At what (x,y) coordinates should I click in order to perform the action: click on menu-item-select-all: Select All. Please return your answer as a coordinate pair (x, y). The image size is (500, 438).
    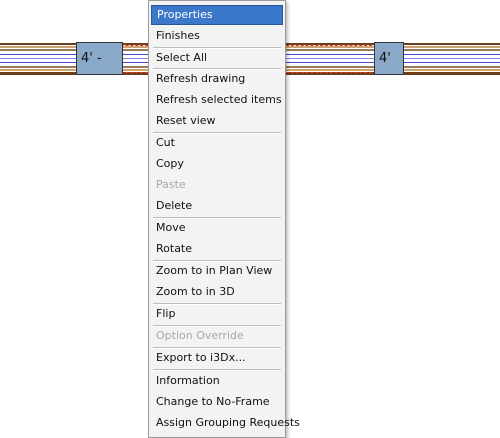
    Looking at the image, I should click on (217, 58).